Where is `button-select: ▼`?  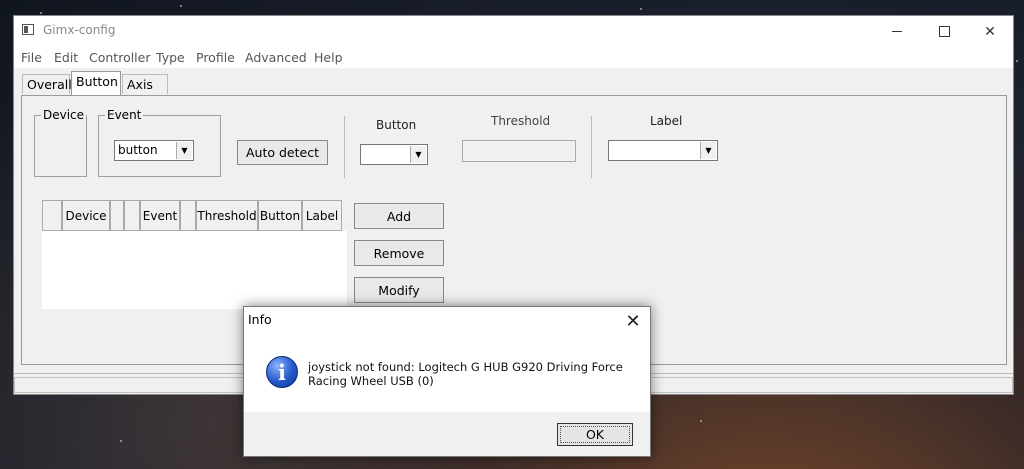
button-select: ▼ is located at coordinates (394, 154).